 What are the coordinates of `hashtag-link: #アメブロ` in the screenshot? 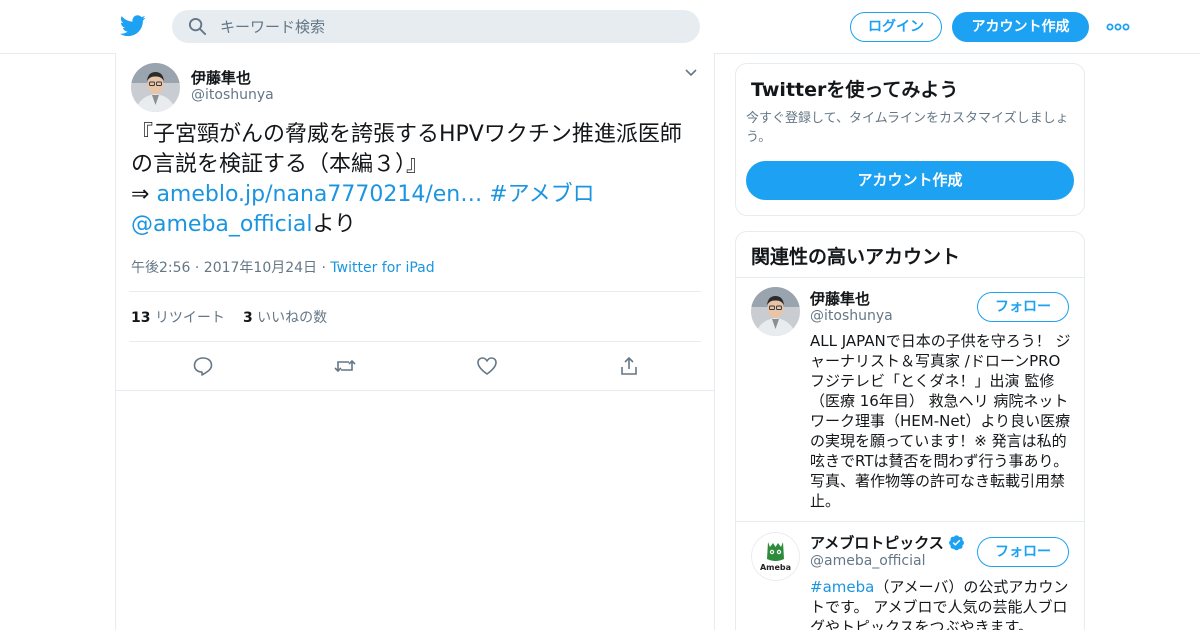 It's located at (541, 194).